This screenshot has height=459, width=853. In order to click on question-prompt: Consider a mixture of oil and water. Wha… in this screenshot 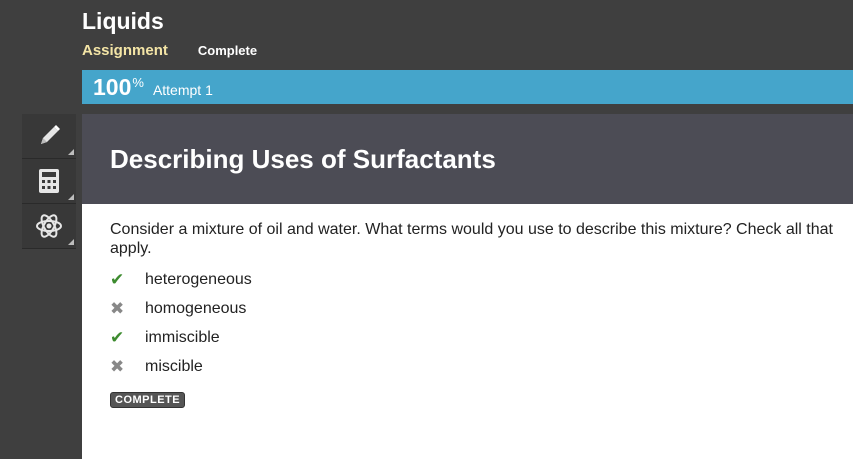, I will do `click(471, 239)`.